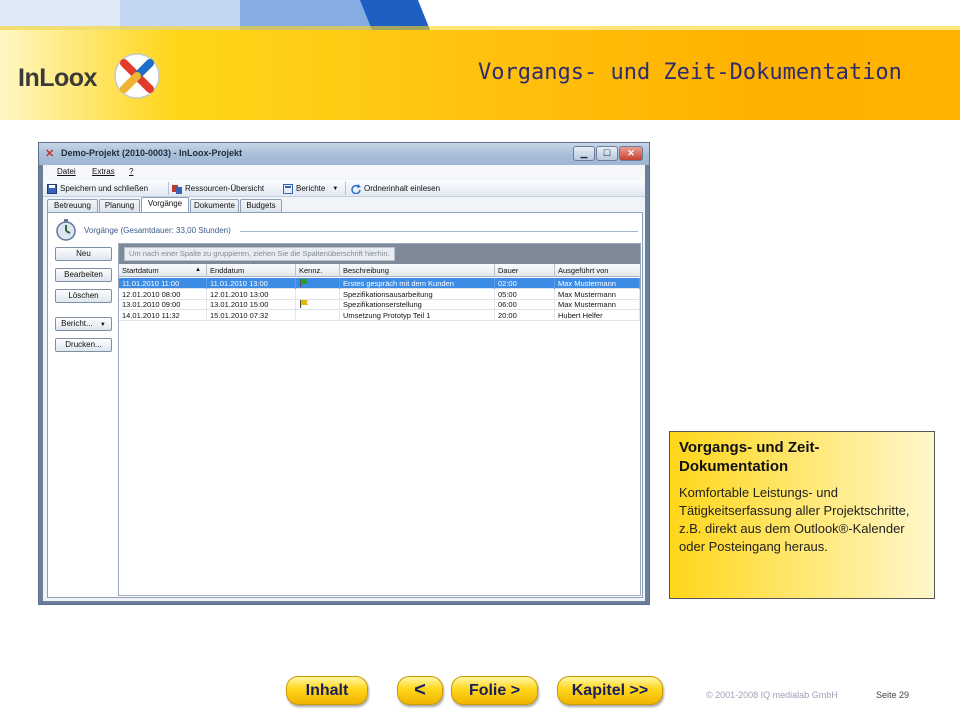 The height and width of the screenshot is (720, 960). Describe the element at coordinates (417, 304) in the screenshot. I see `cell-beschreibung: Spezifikationserstellung` at that location.